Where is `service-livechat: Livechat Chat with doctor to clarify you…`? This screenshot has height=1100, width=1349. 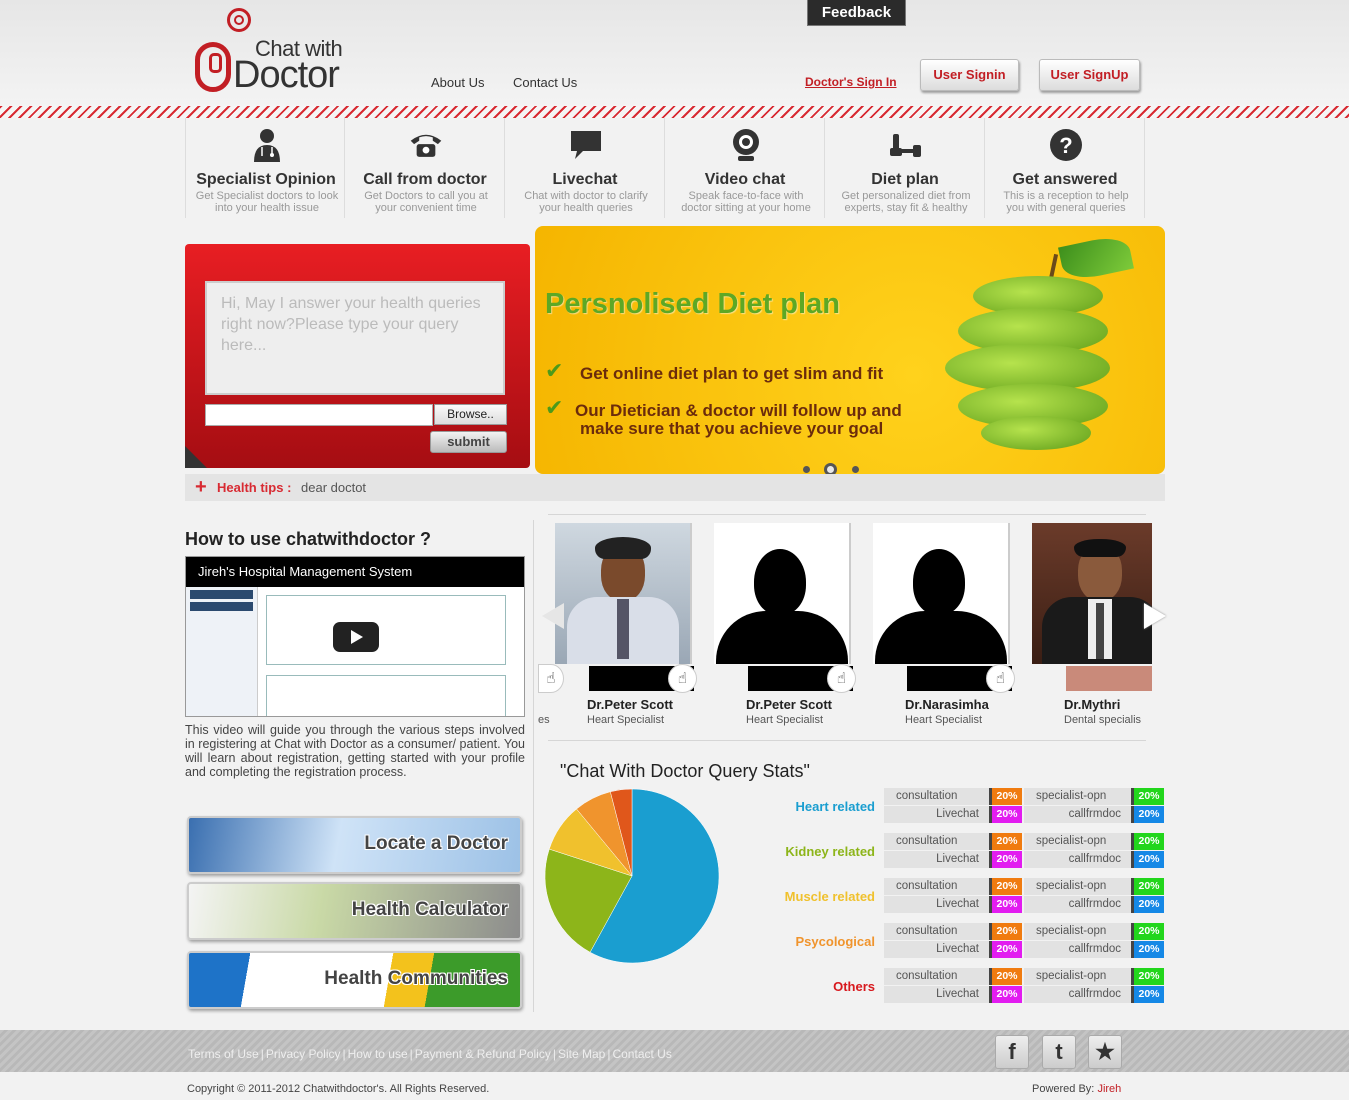 service-livechat: Livechat Chat with doctor to clarify you… is located at coordinates (585, 168).